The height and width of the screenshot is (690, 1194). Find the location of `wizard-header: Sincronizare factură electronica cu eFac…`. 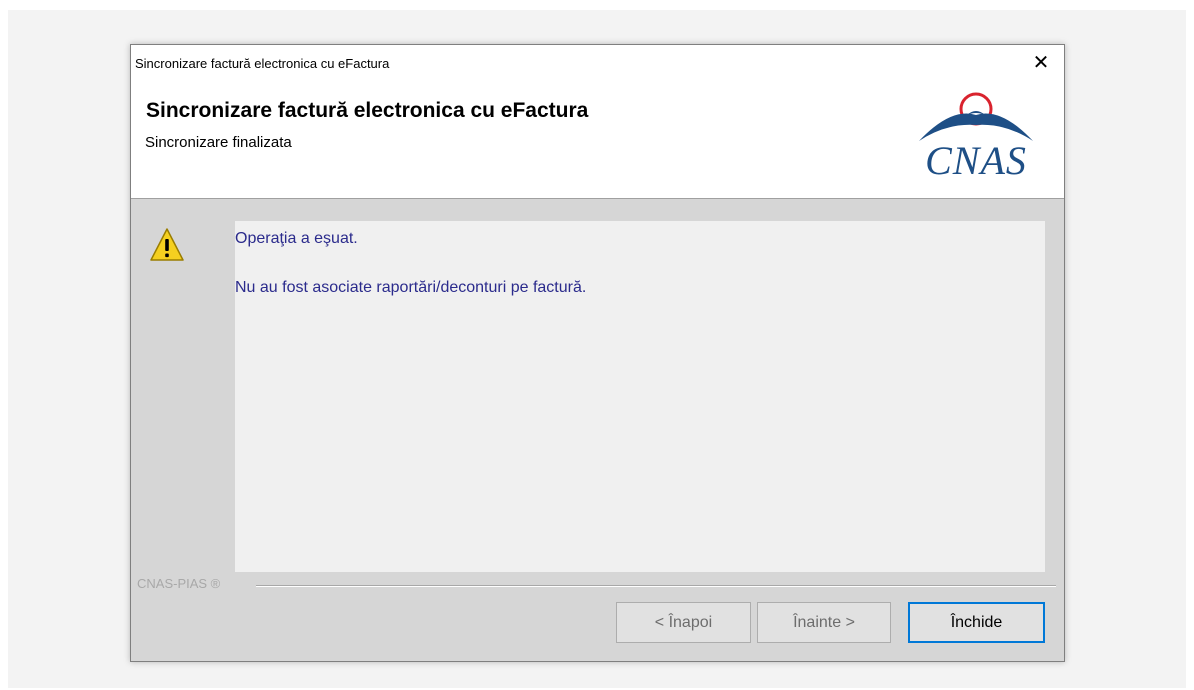

wizard-header: Sincronizare factură electronica cu eFac… is located at coordinates (597, 139).